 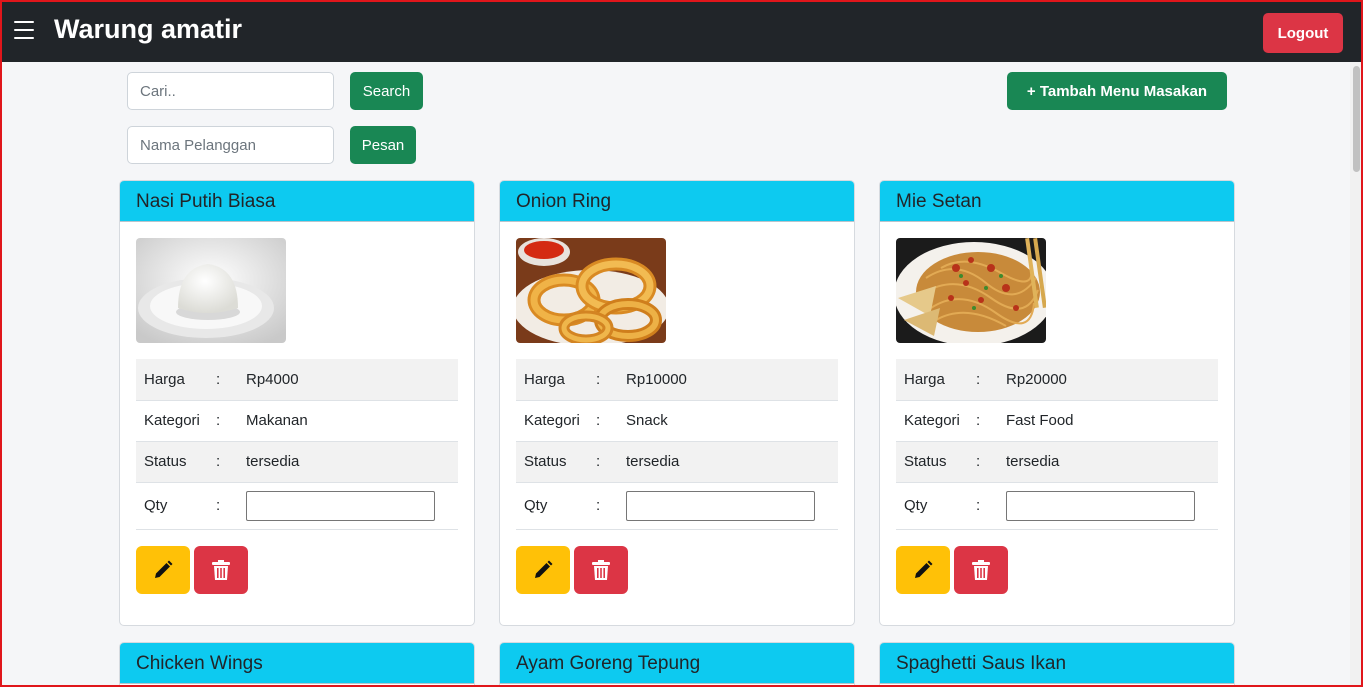 What do you see at coordinates (677, 201) in the screenshot?
I see `menu-card-title: Onion Ring` at bounding box center [677, 201].